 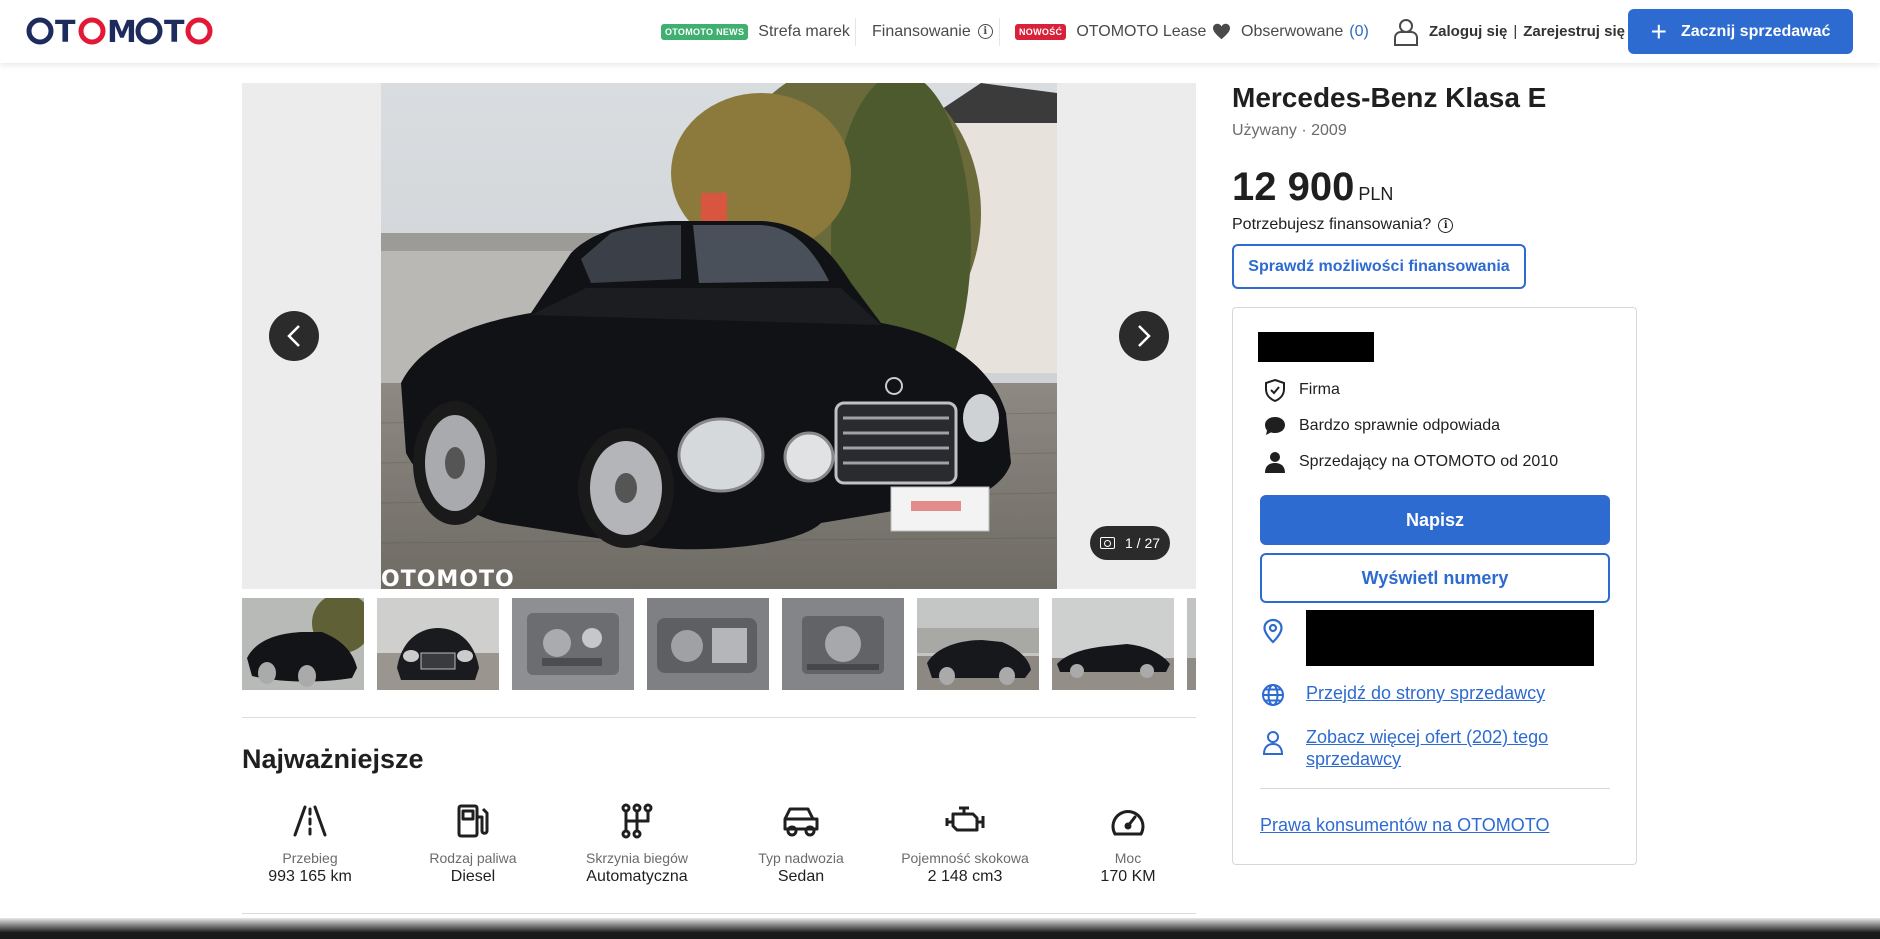 I want to click on seller-since: Sprzedający na OTOMOTO od 2010, so click(x=1410, y=462).